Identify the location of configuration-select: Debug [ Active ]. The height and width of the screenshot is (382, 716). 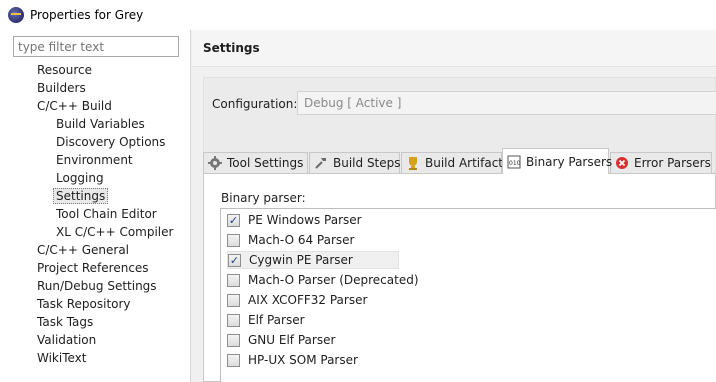
(506, 103).